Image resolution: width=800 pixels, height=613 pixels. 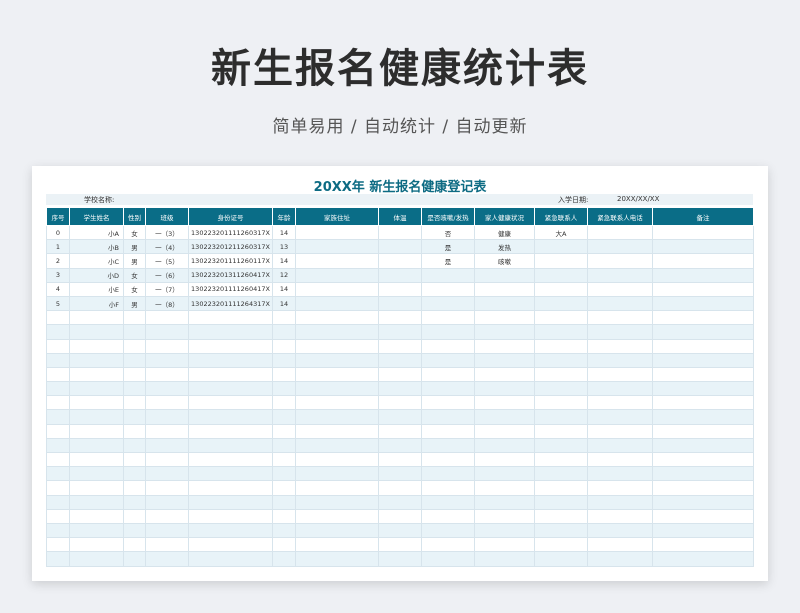 What do you see at coordinates (167, 261) in the screenshot?
I see `table-cell: 一（5）` at bounding box center [167, 261].